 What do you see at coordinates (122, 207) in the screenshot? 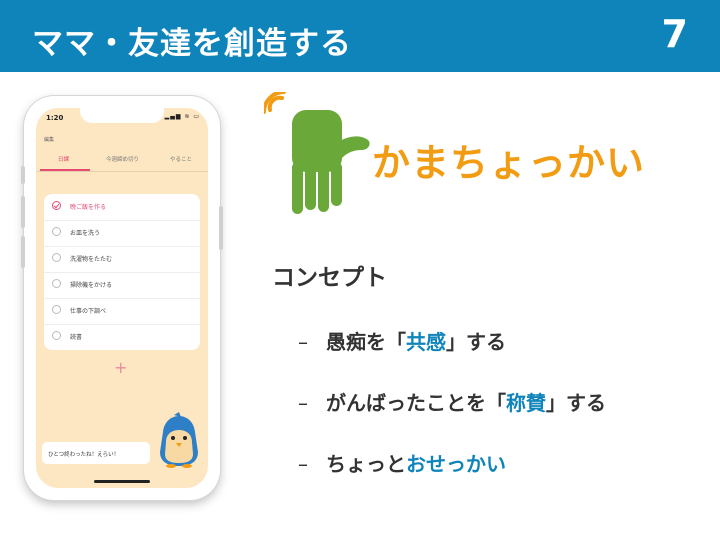
I see `task-row: 晩ご飯を作る` at bounding box center [122, 207].